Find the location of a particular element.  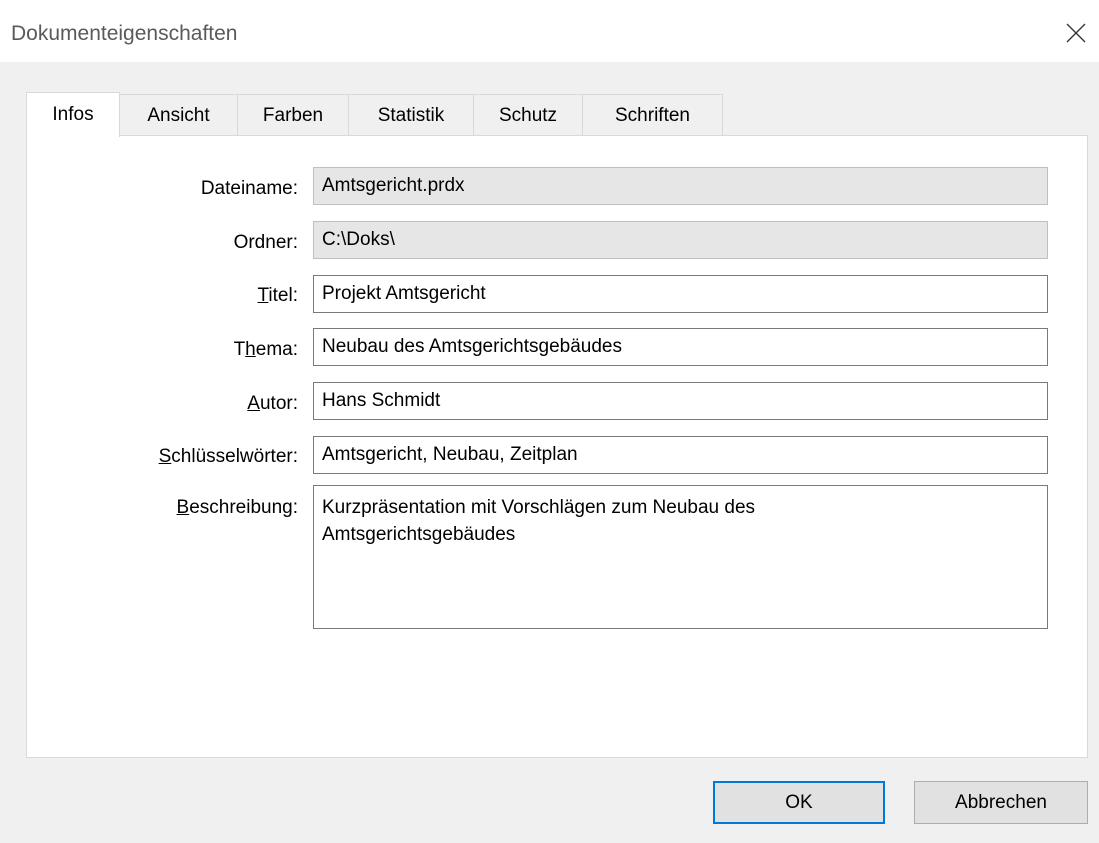

tab-schriften: Schriften is located at coordinates (653, 115).